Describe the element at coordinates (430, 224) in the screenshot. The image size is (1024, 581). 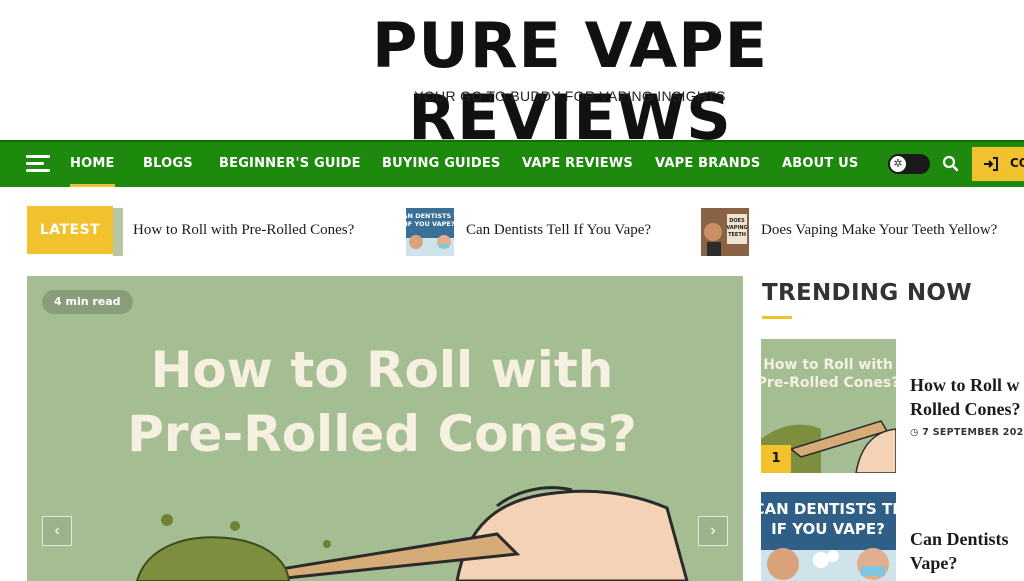
I see `svg-text: IF YOU VAPE?` at that location.